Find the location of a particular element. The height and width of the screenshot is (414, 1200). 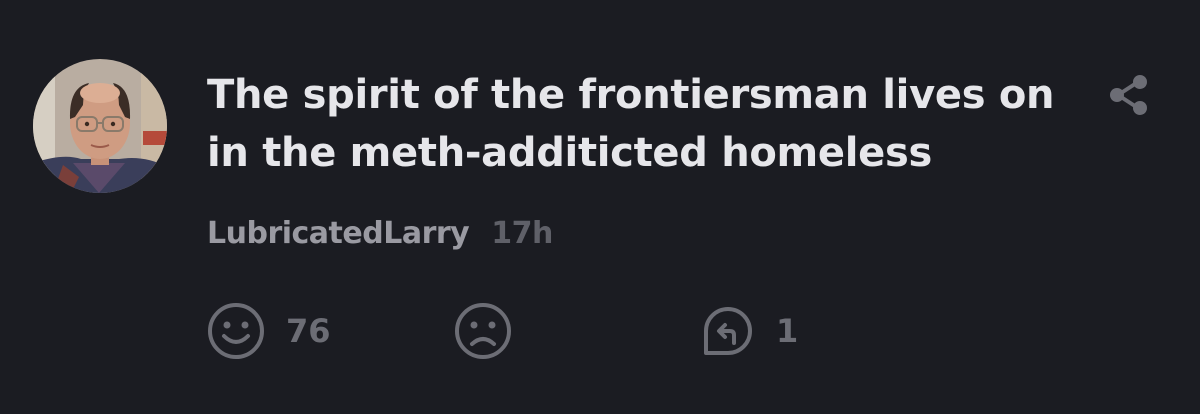

author-username: LubricatedLarry is located at coordinates (338, 233).